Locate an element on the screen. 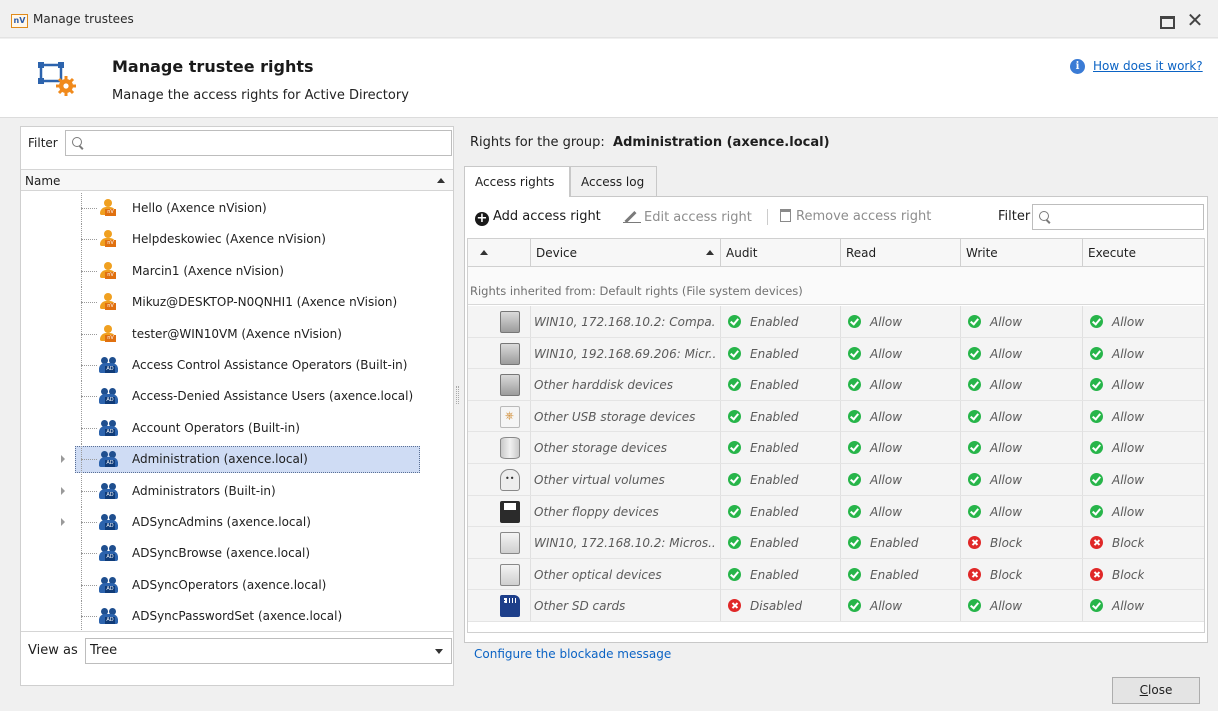 The image size is (1218, 711). how-does-it-work-link: How does it work? is located at coordinates (1148, 66).